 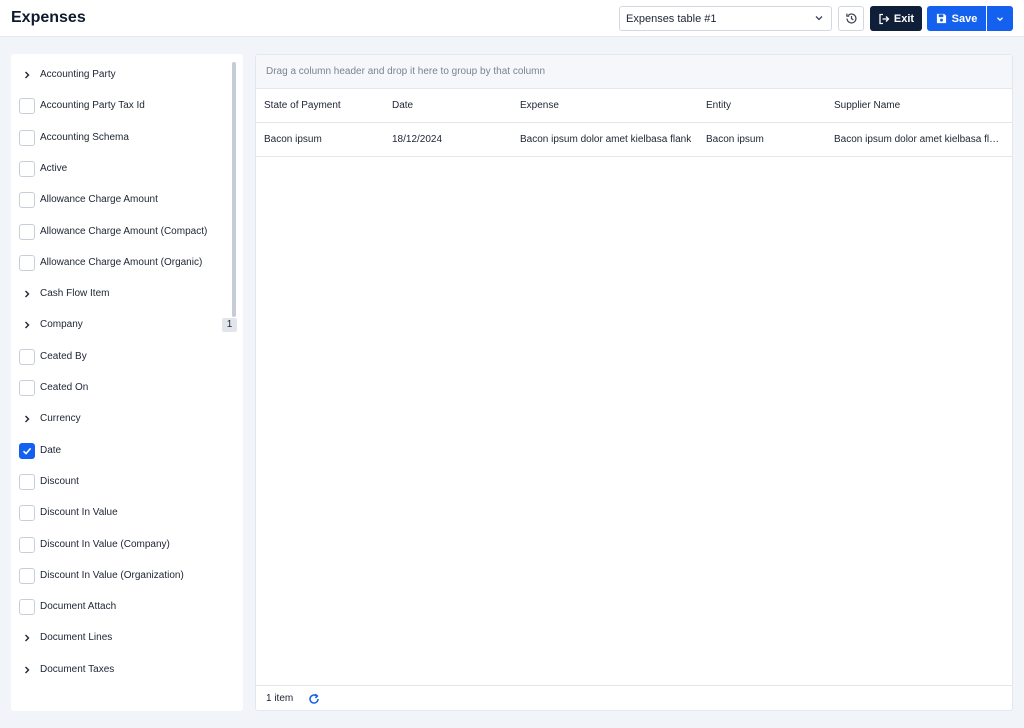 What do you see at coordinates (92, 106) in the screenshot?
I see `field-label: Accounting Party Tax Id` at bounding box center [92, 106].